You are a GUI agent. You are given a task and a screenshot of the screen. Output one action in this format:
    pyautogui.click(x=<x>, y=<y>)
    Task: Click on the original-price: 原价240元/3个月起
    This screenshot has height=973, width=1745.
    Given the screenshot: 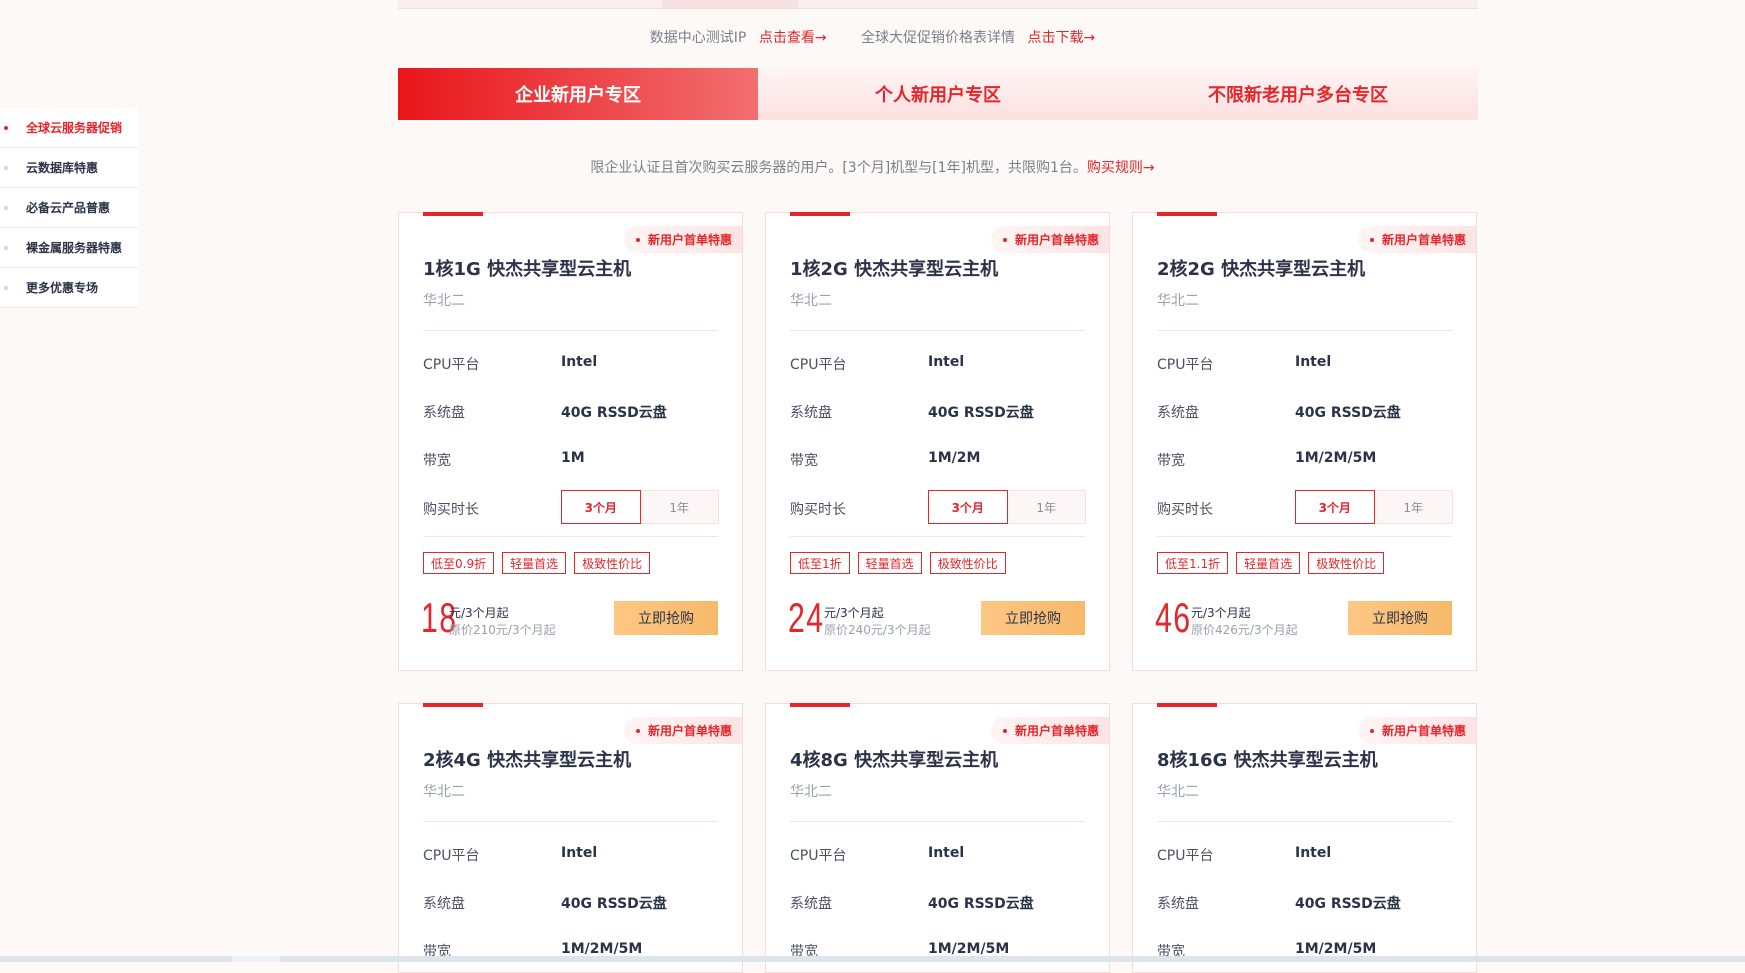 What is the action you would take?
    pyautogui.click(x=877, y=630)
    